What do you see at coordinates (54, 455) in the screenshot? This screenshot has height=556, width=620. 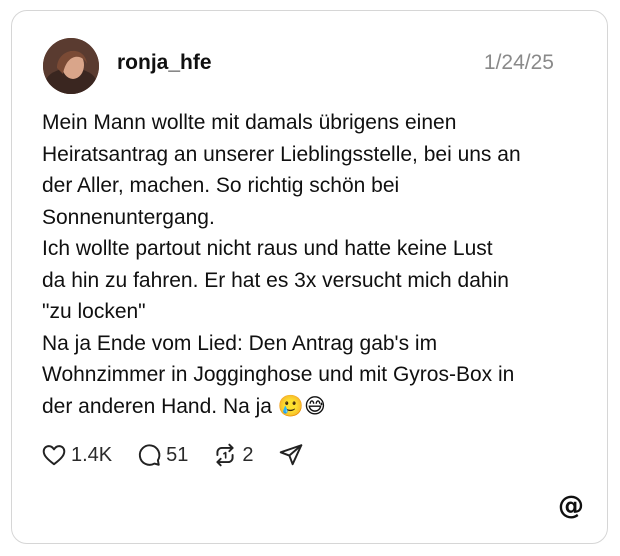 I see `heart-icon` at bounding box center [54, 455].